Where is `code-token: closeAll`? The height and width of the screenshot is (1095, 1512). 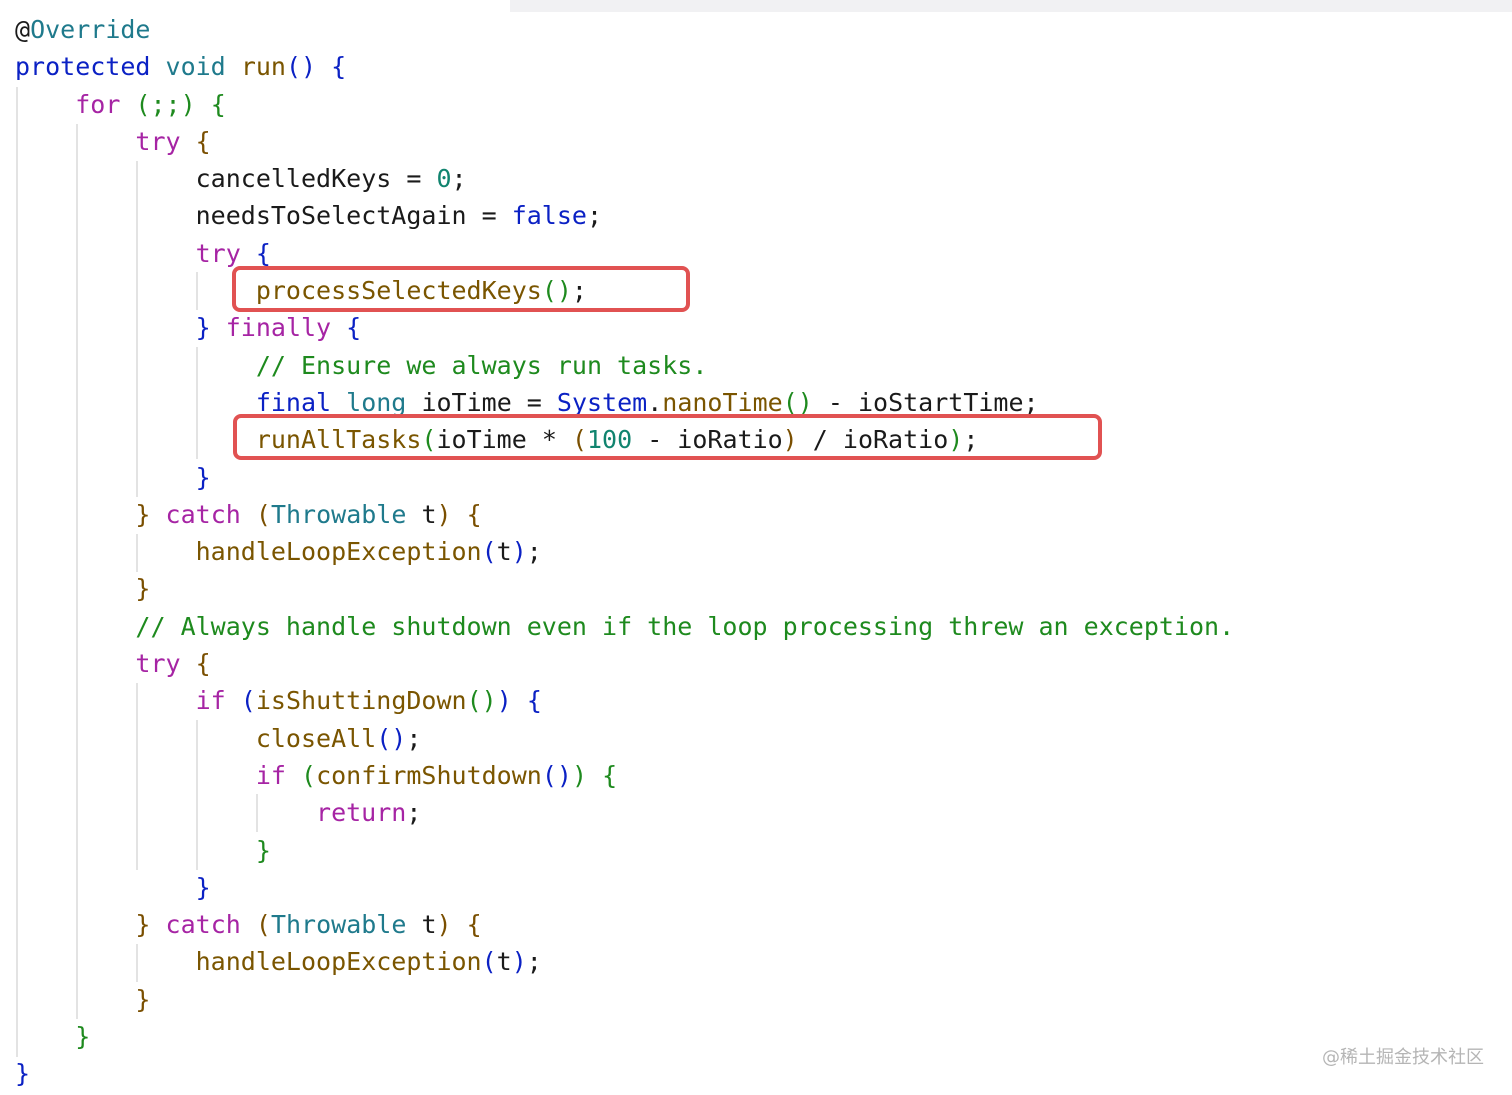 code-token: closeAll is located at coordinates (316, 738).